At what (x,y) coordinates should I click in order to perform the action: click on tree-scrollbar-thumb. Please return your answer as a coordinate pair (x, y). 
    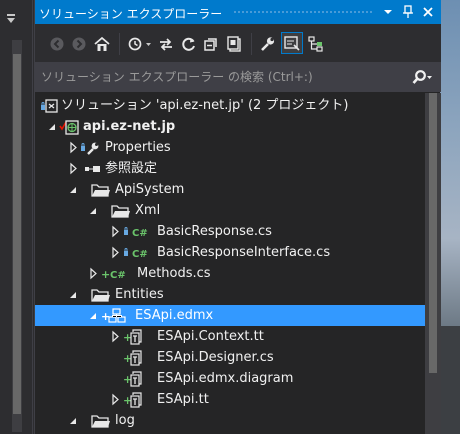
    Looking at the image, I should click on (433, 233).